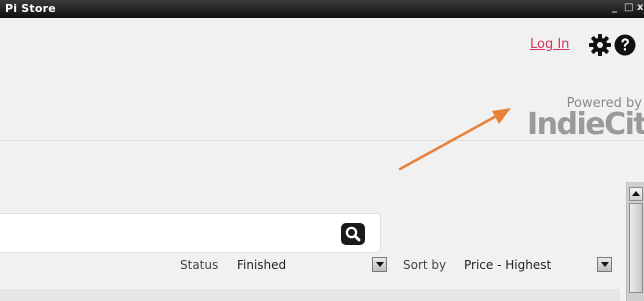 This screenshot has height=301, width=644. What do you see at coordinates (353, 234) in the screenshot?
I see `search-icon` at bounding box center [353, 234].